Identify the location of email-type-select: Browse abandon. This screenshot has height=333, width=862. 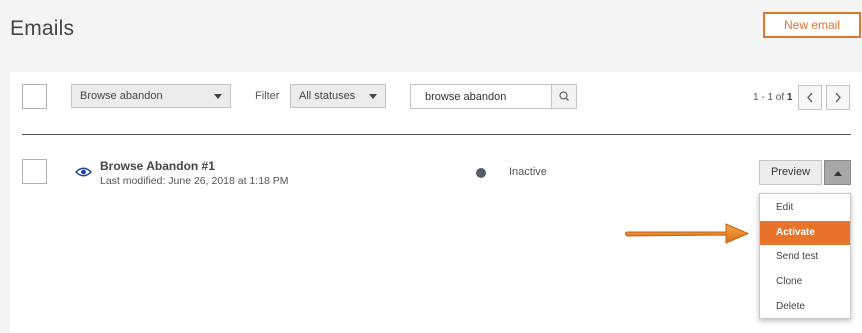
(151, 96).